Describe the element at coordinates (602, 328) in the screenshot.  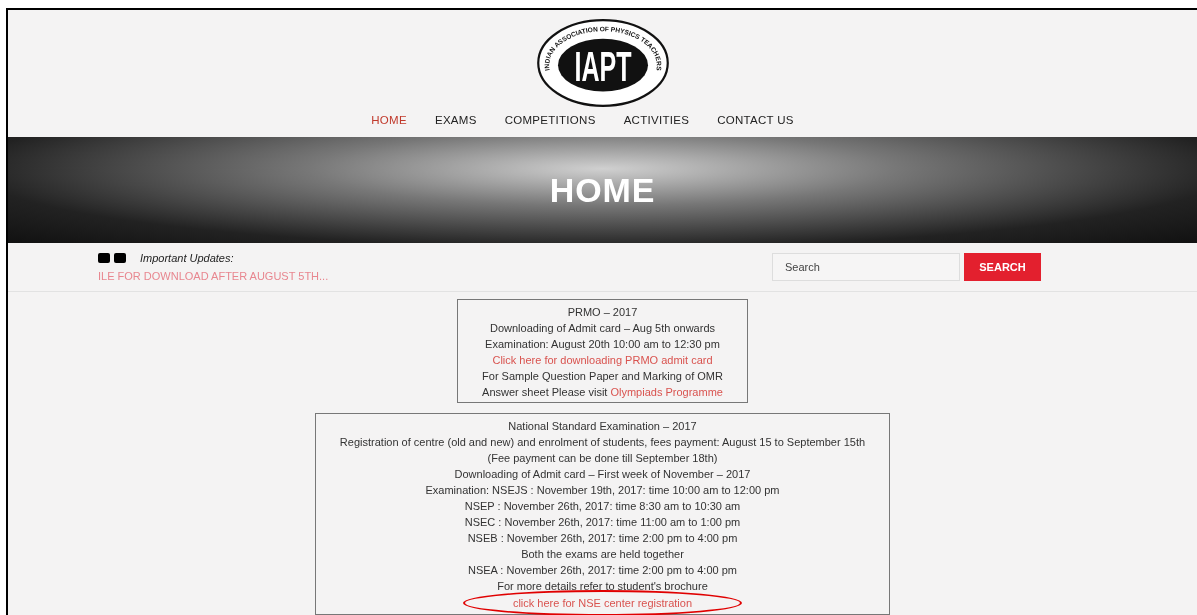
I see `notice-text: Downloading of Admit card – Aug 5th onwards` at that location.